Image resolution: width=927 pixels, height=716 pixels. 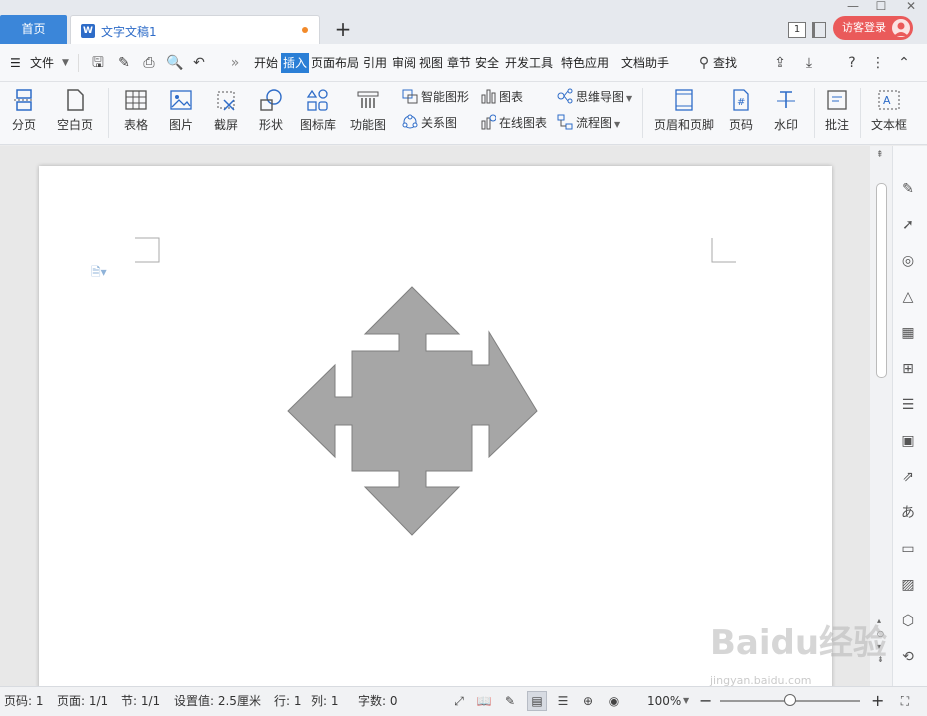 What do you see at coordinates (741, 113) in the screenshot?
I see `page-number-button: # 页码` at bounding box center [741, 113].